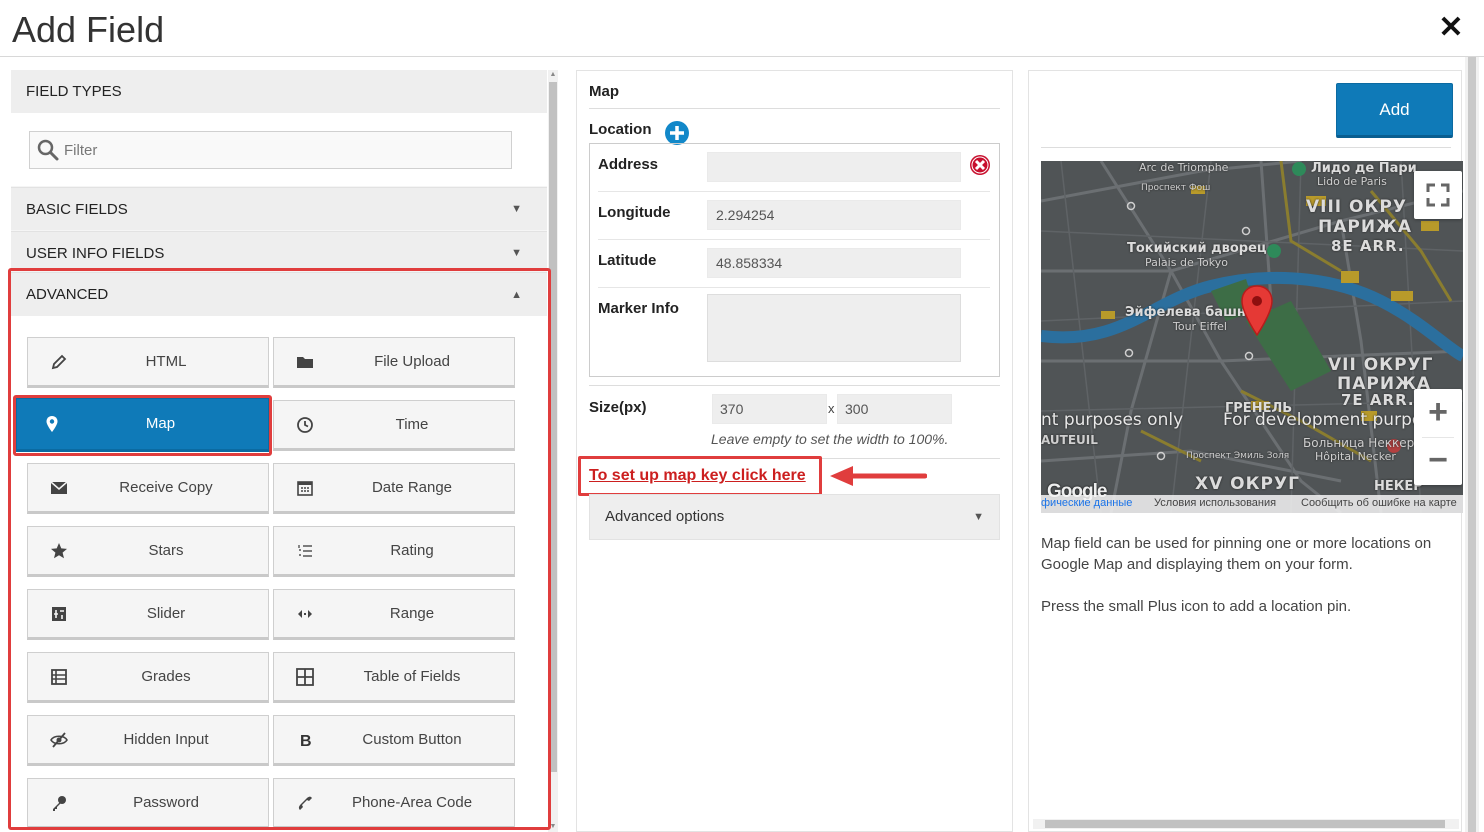  Describe the element at coordinates (1190, 312) in the screenshot. I see `map-label: Эйфелева башня` at that location.